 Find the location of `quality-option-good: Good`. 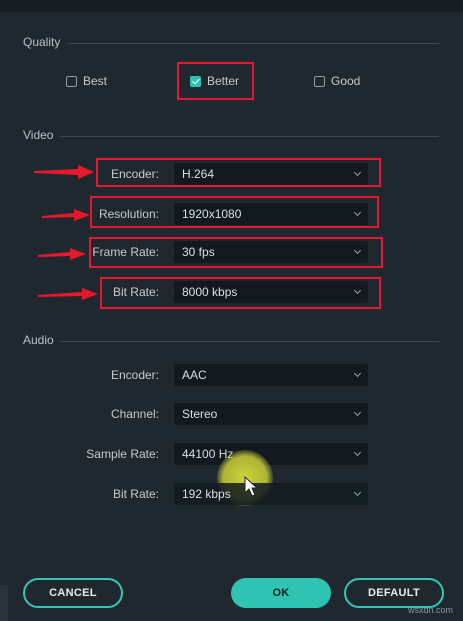

quality-option-good: Good is located at coordinates (337, 81).